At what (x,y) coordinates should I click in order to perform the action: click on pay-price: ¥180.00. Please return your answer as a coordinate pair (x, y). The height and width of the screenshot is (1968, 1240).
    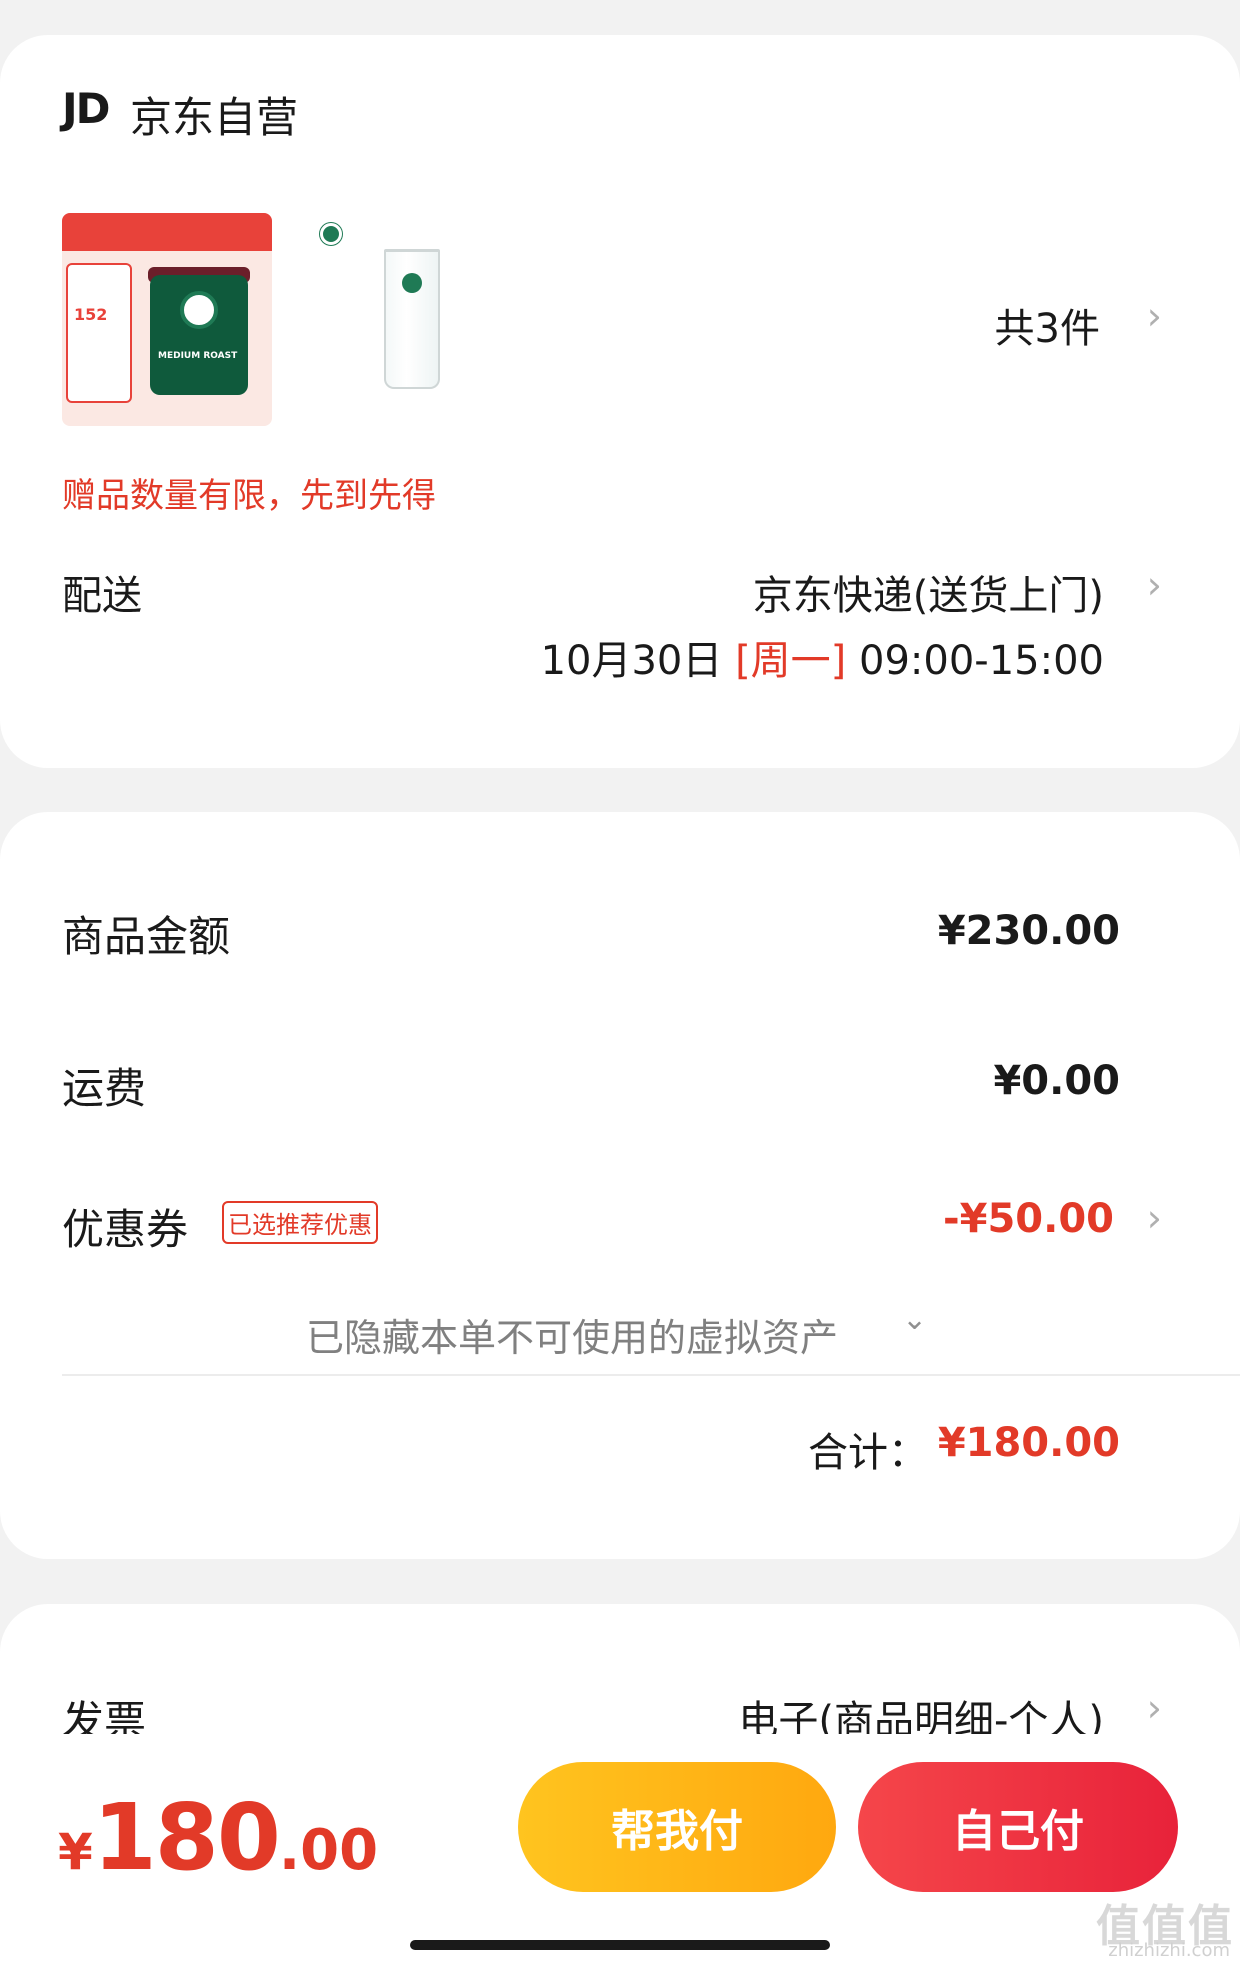
    Looking at the image, I should click on (218, 1837).